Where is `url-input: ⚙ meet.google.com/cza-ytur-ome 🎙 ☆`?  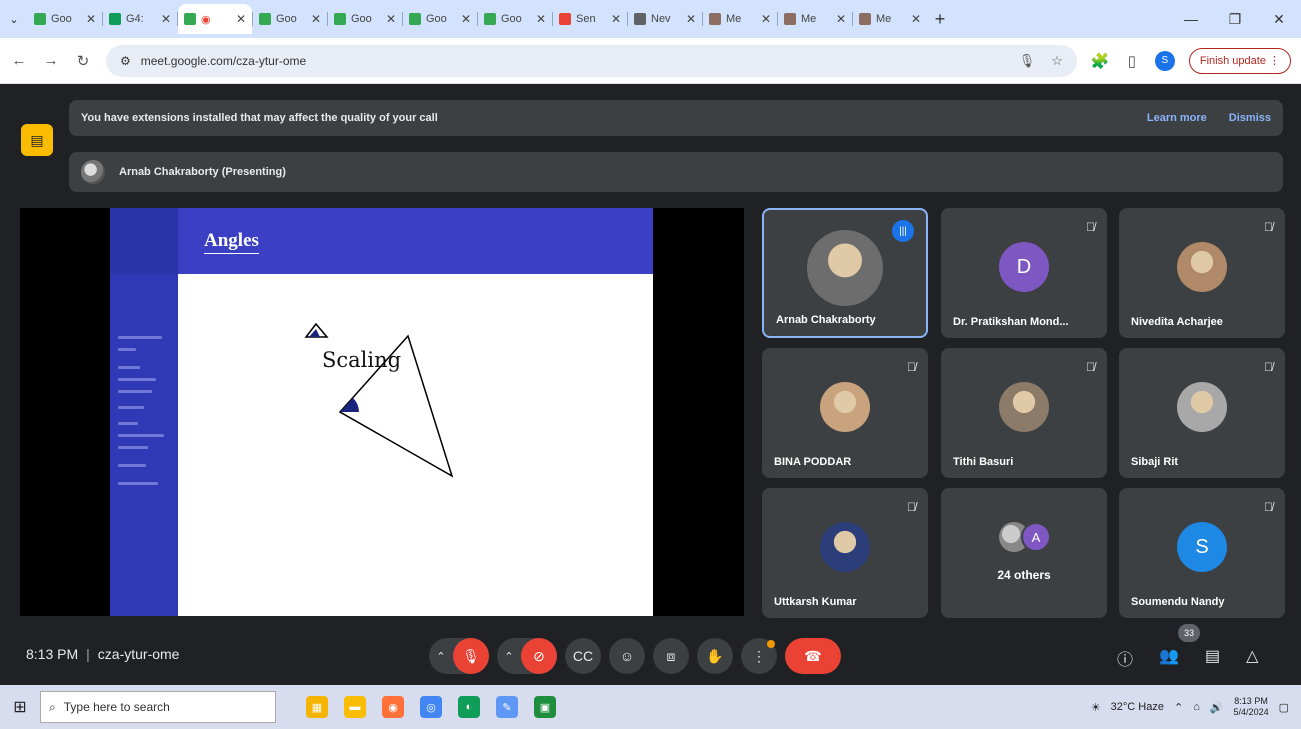 url-input: ⚙ meet.google.com/cza-ytur-ome 🎙 ☆ is located at coordinates (591, 60).